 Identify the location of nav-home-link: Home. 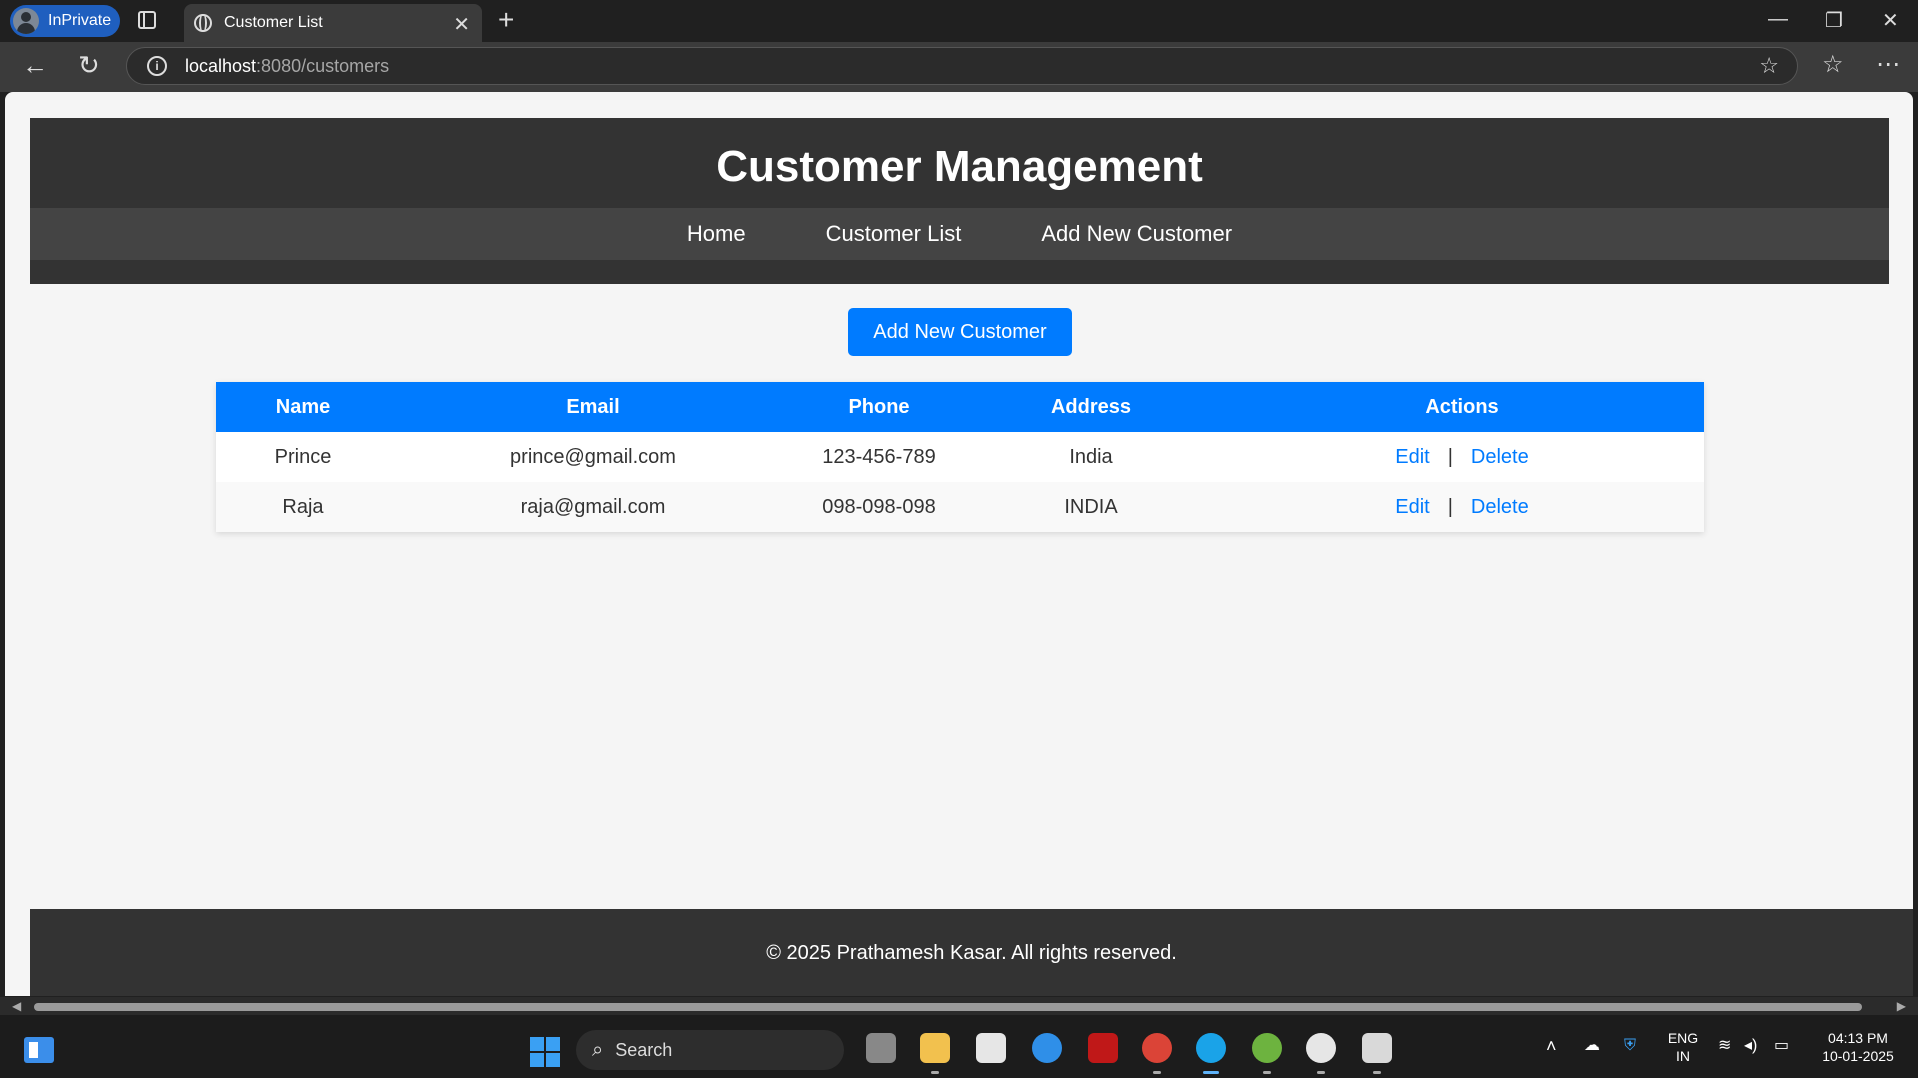
(716, 234).